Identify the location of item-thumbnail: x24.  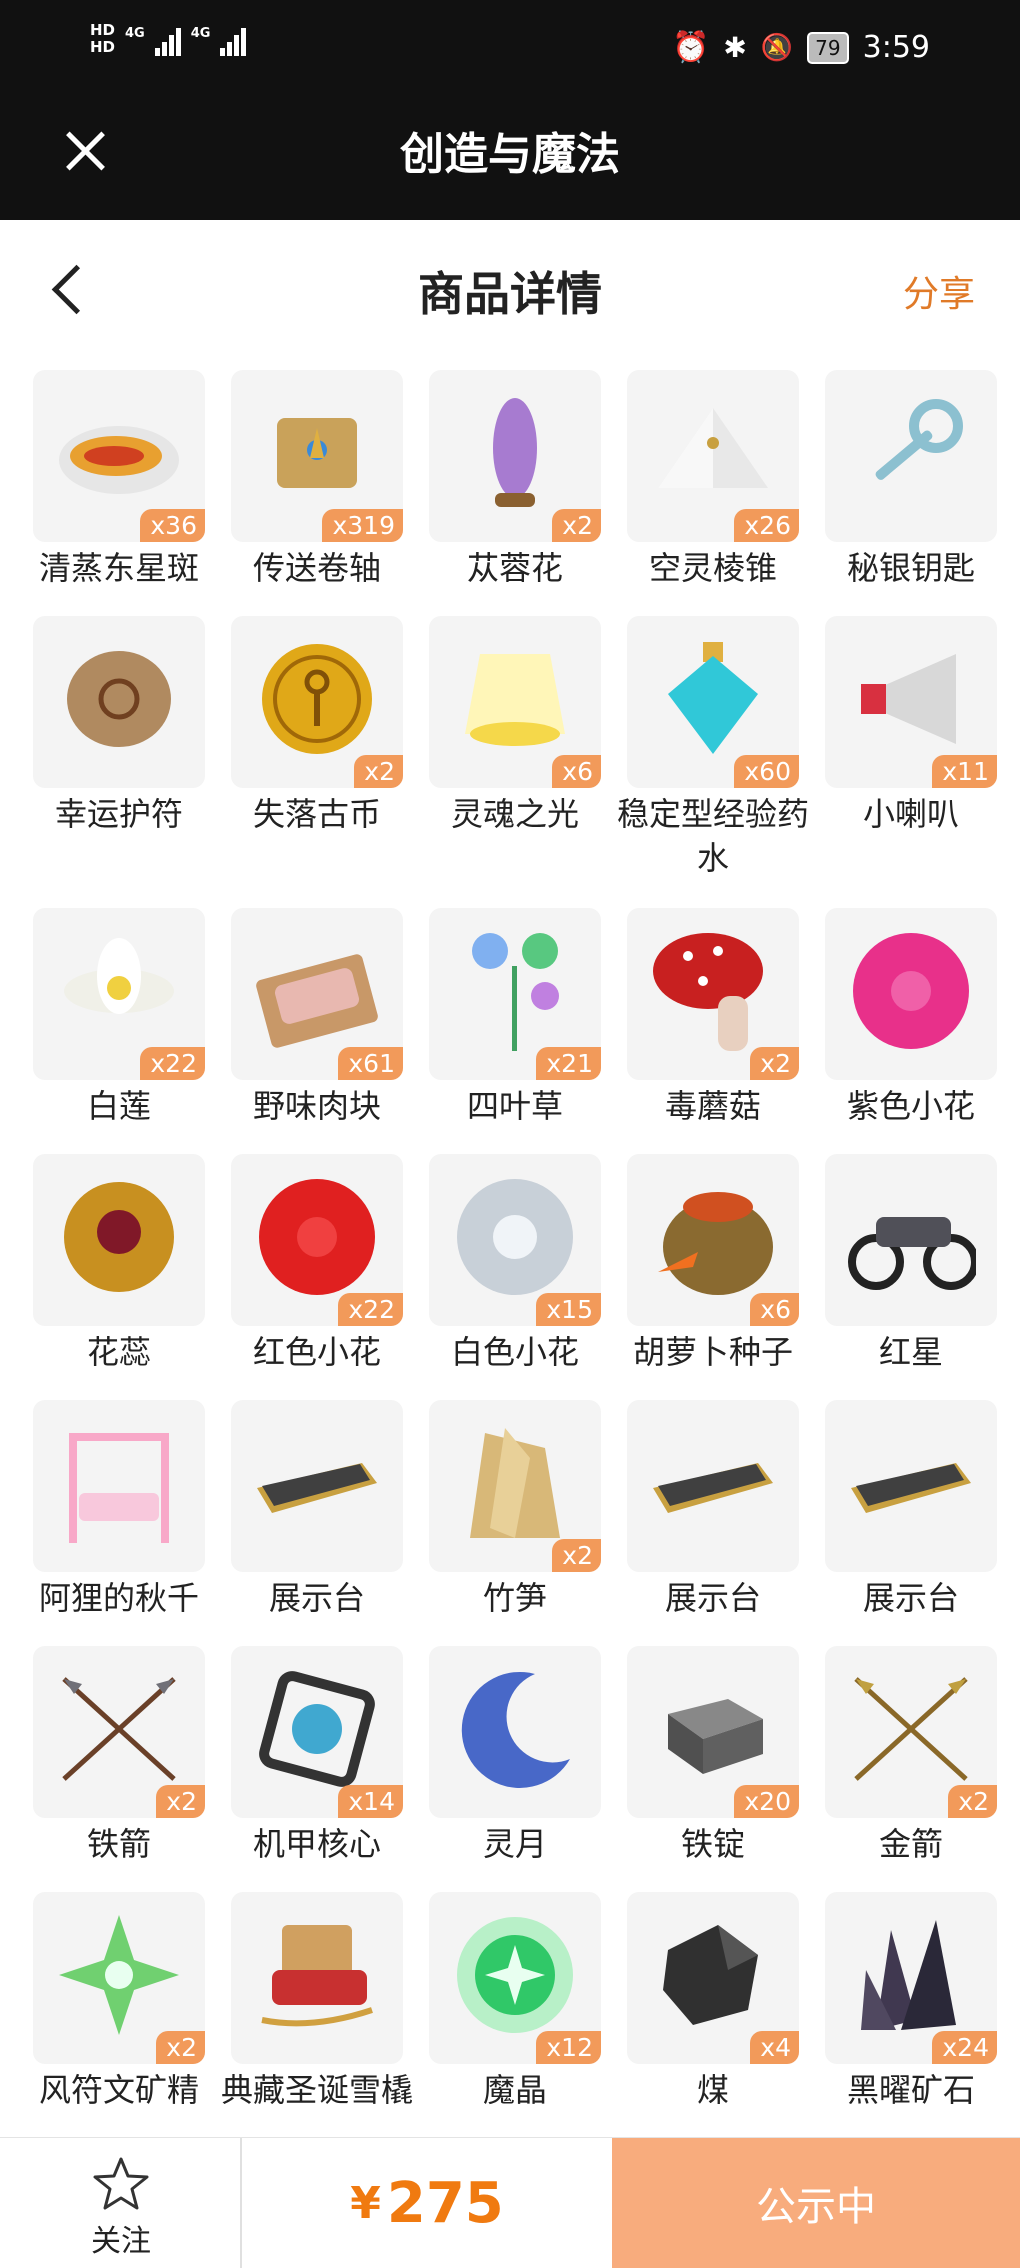
(911, 1978).